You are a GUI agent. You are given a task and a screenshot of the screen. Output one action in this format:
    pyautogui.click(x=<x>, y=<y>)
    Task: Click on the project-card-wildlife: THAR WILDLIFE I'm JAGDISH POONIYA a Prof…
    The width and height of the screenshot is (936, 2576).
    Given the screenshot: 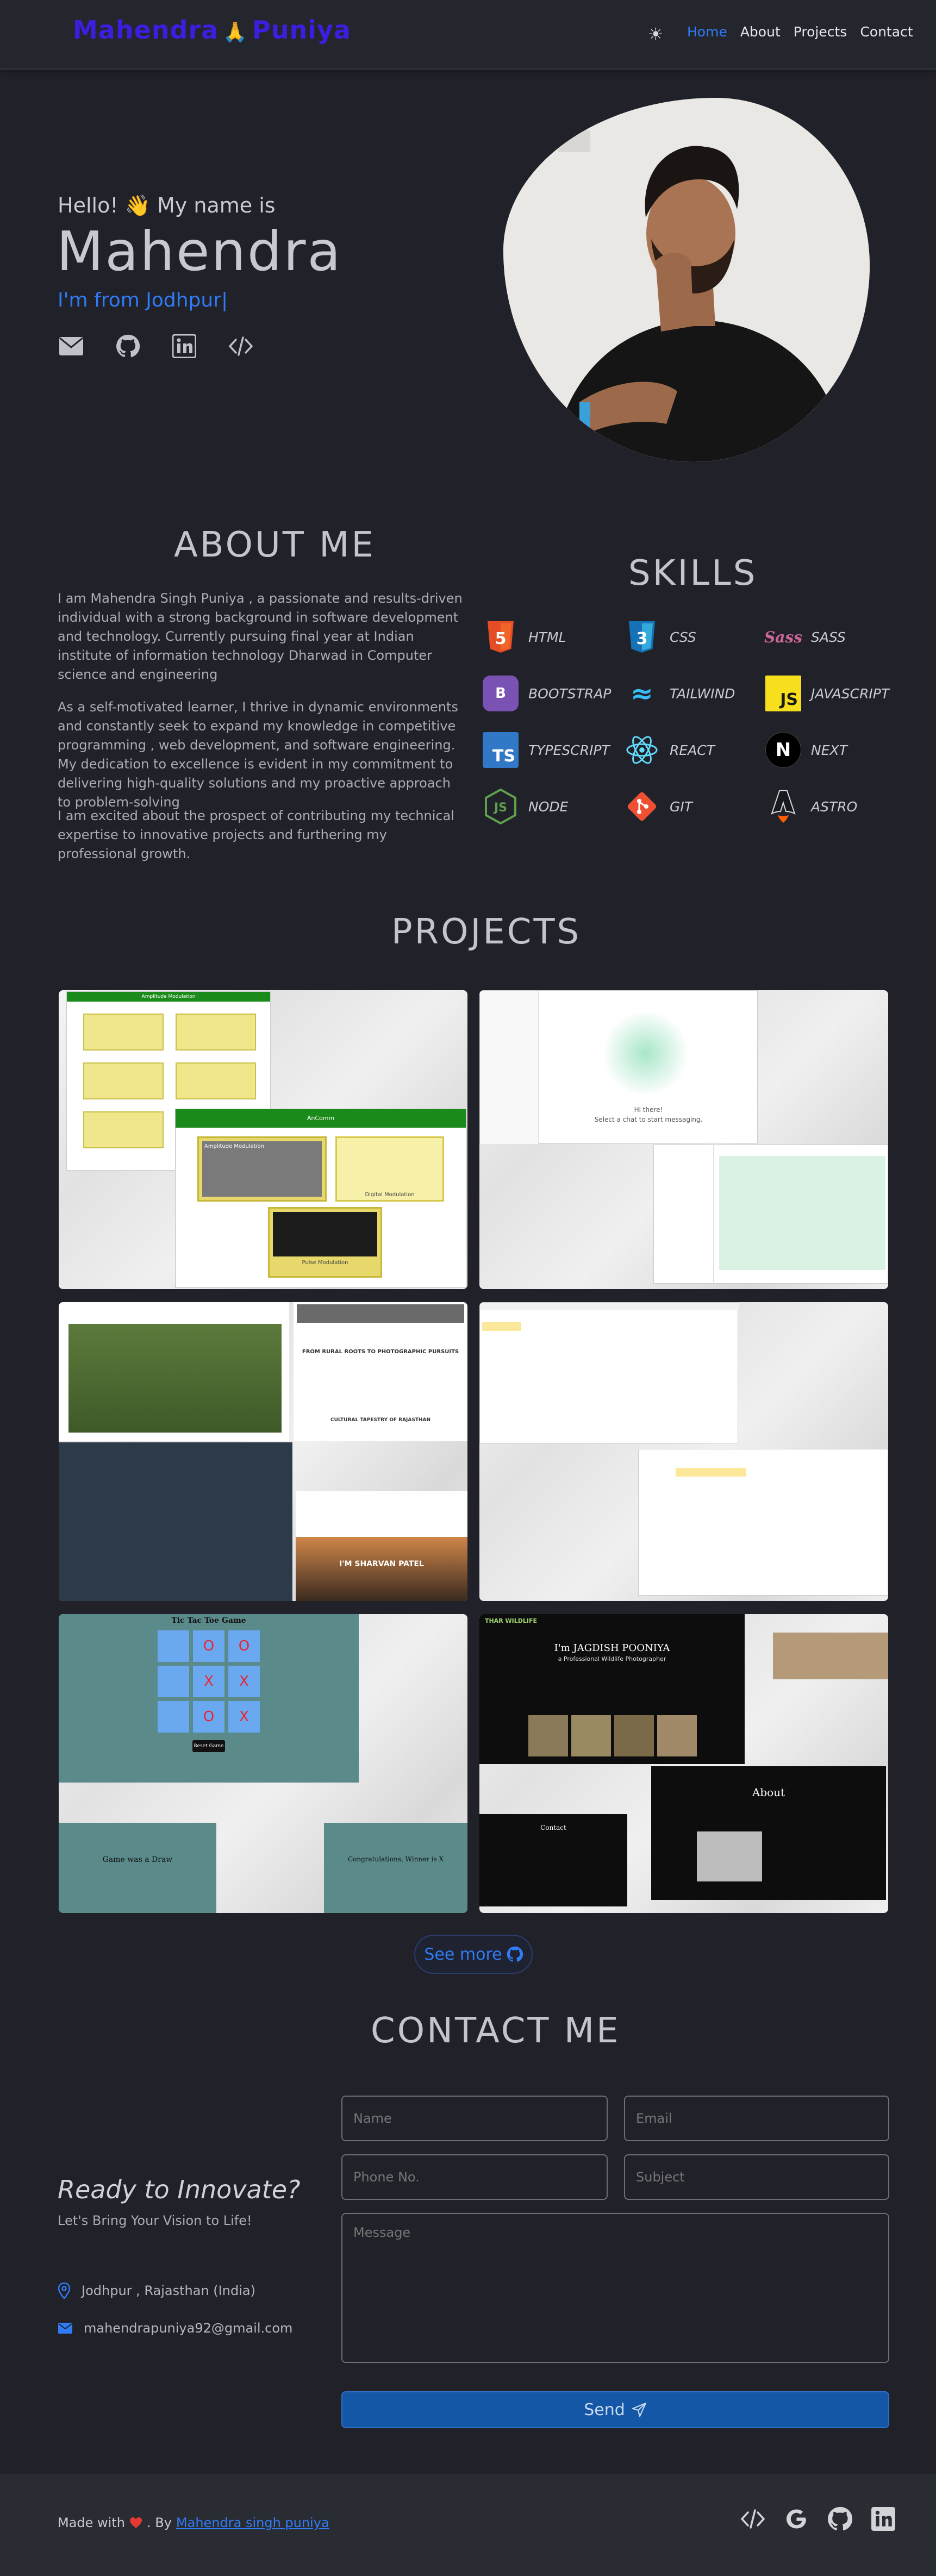 What is the action you would take?
    pyautogui.click(x=683, y=1764)
    